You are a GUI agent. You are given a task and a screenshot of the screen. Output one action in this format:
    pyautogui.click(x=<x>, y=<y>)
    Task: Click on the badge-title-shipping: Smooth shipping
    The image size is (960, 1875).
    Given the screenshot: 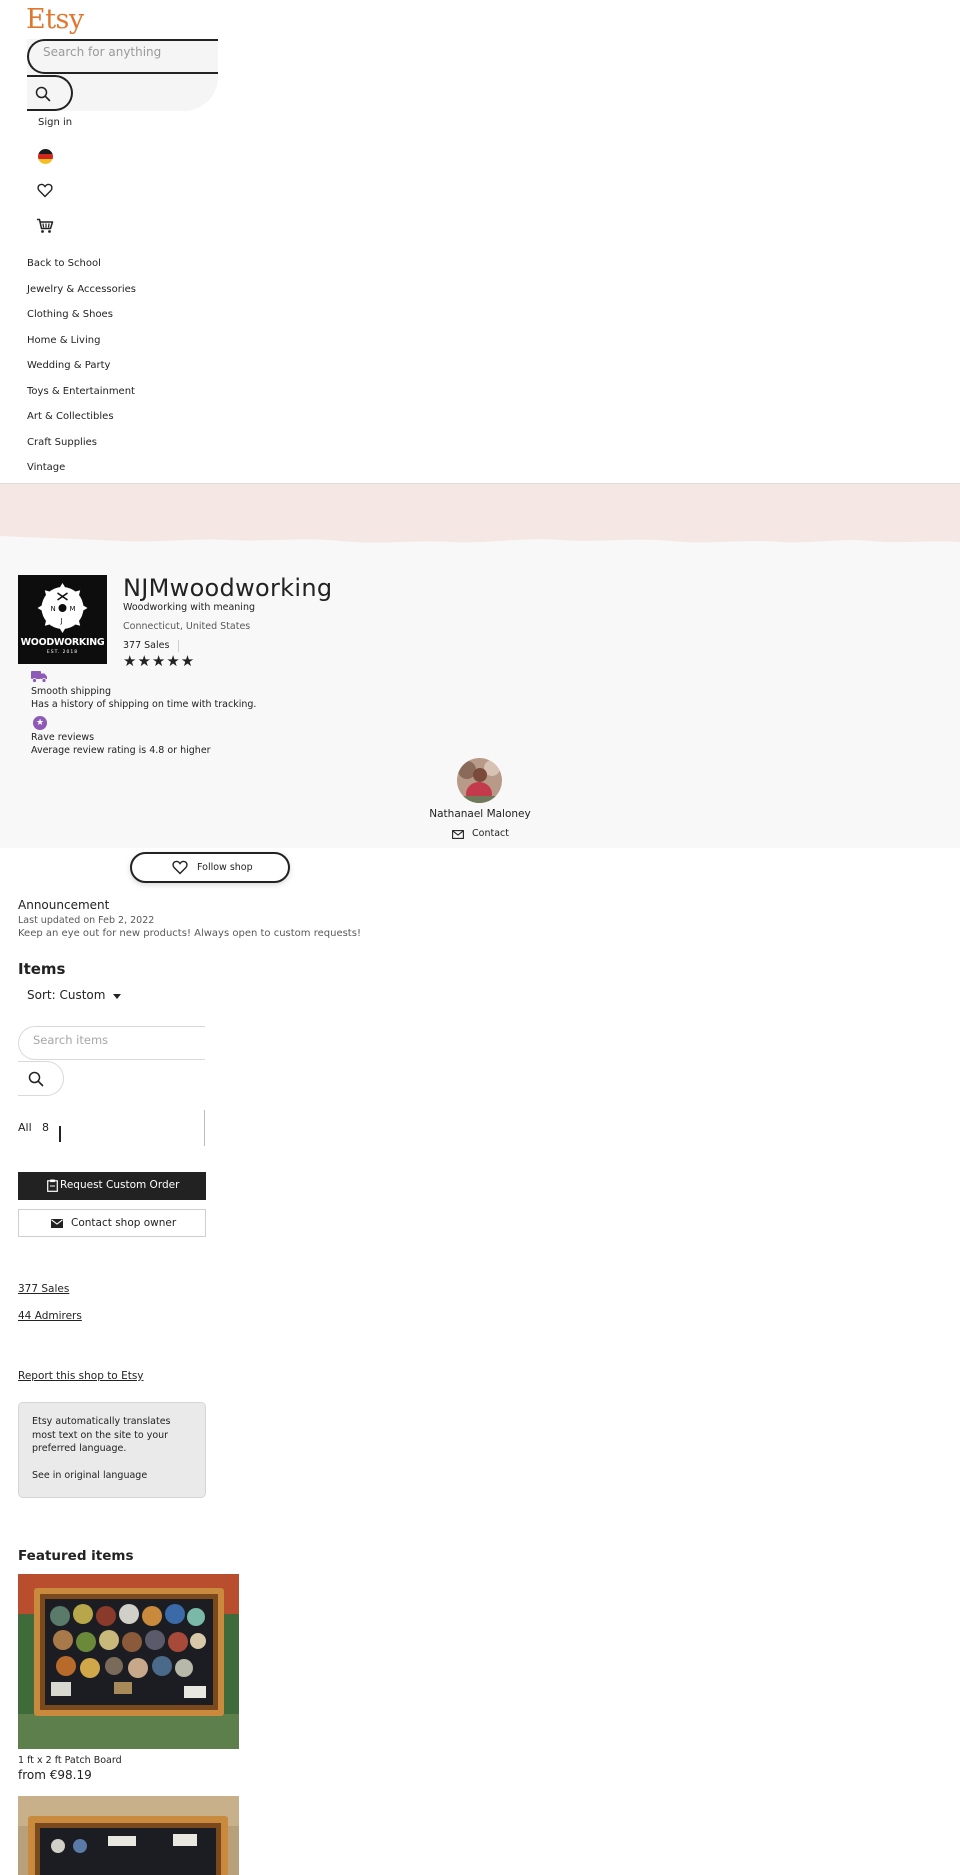 What is the action you would take?
    pyautogui.click(x=71, y=691)
    